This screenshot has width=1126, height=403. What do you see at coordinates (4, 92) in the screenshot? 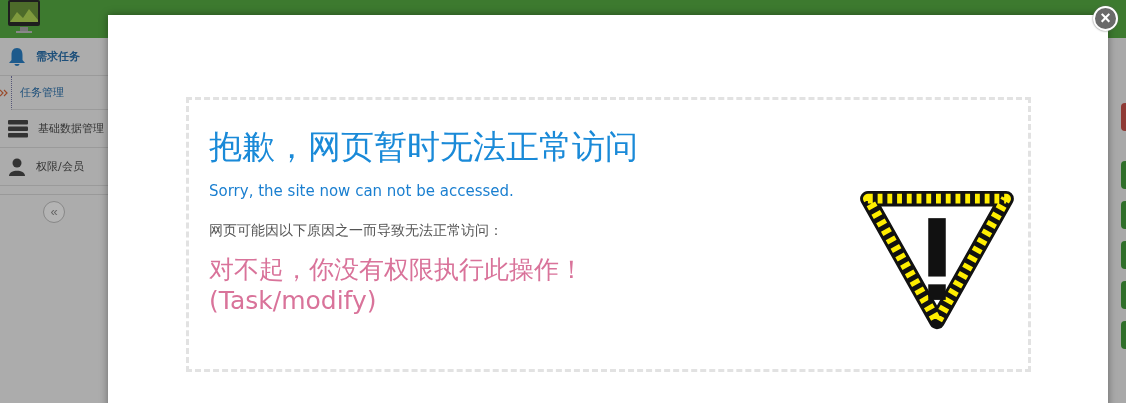
I see `chevron-icon` at bounding box center [4, 92].